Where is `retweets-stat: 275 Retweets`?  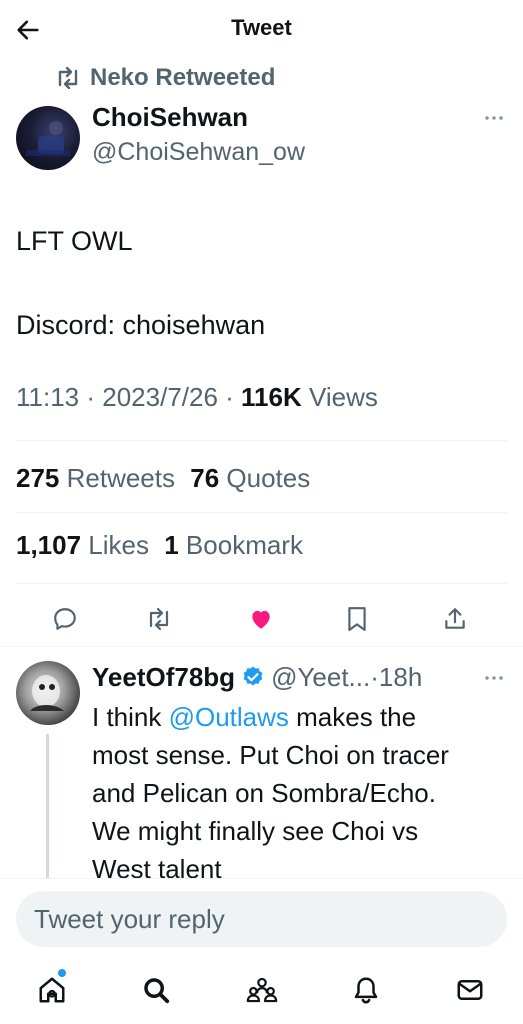 retweets-stat: 275 Retweets is located at coordinates (95, 478).